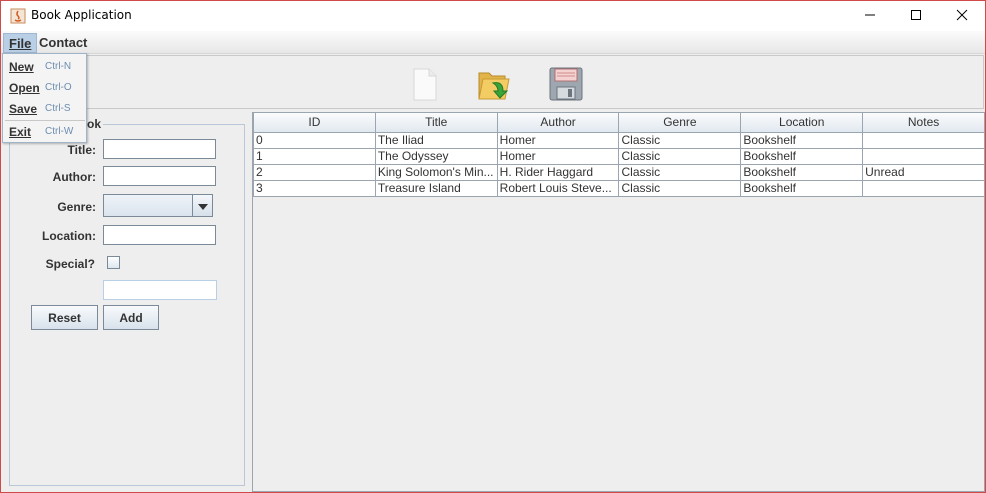 This screenshot has height=493, width=986. I want to click on open-folder-icon, so click(494, 89).